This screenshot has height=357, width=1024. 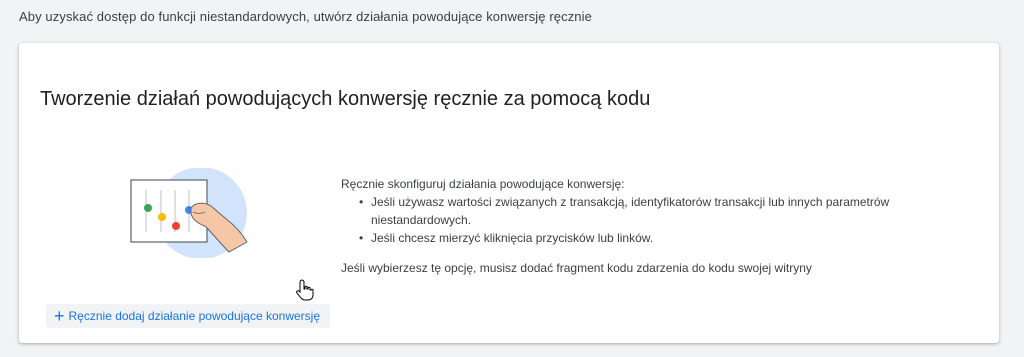 What do you see at coordinates (189, 213) in the screenshot?
I see `hand-adjusting-sliders-illustration` at bounding box center [189, 213].